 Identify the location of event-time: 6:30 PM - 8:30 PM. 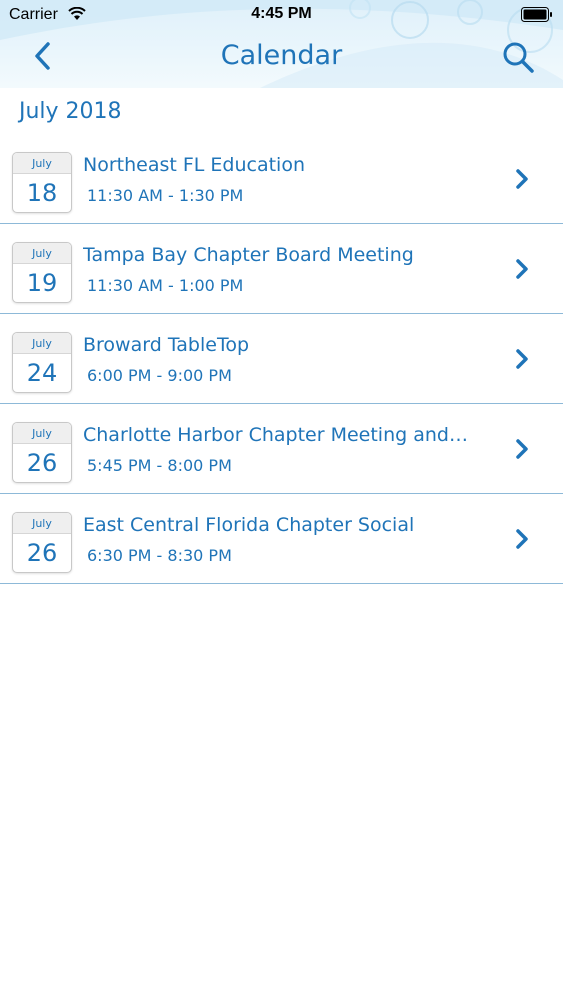
(159, 555).